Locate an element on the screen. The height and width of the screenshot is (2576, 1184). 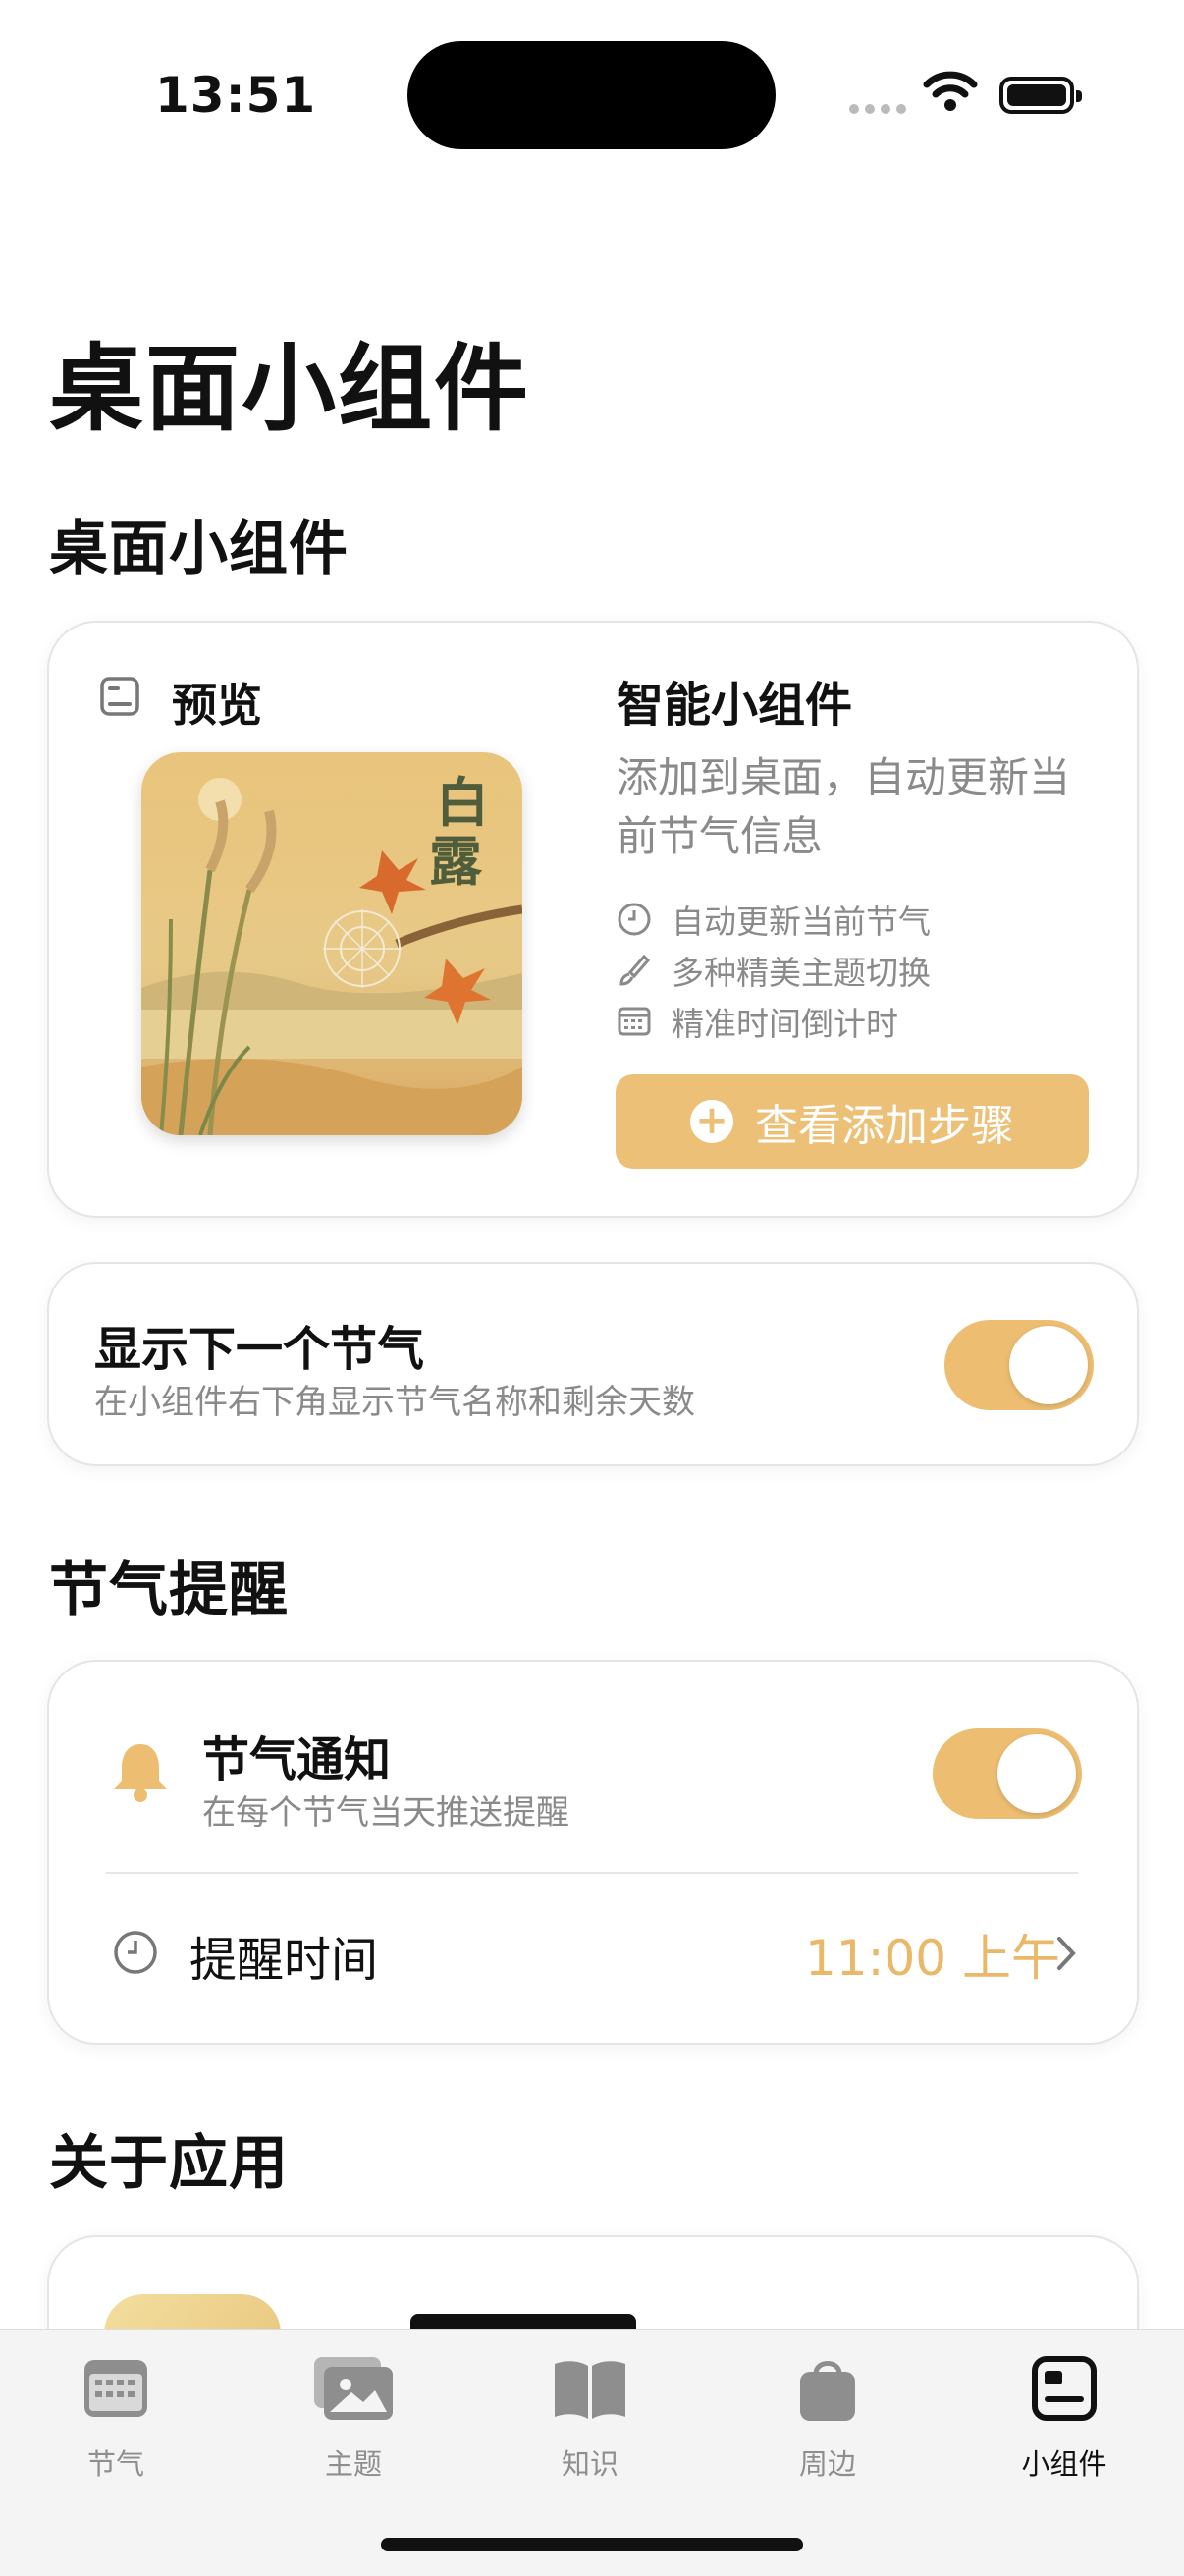
smart-widget-description: 添加到桌面，自动更新当前节气信息 is located at coordinates (844, 806).